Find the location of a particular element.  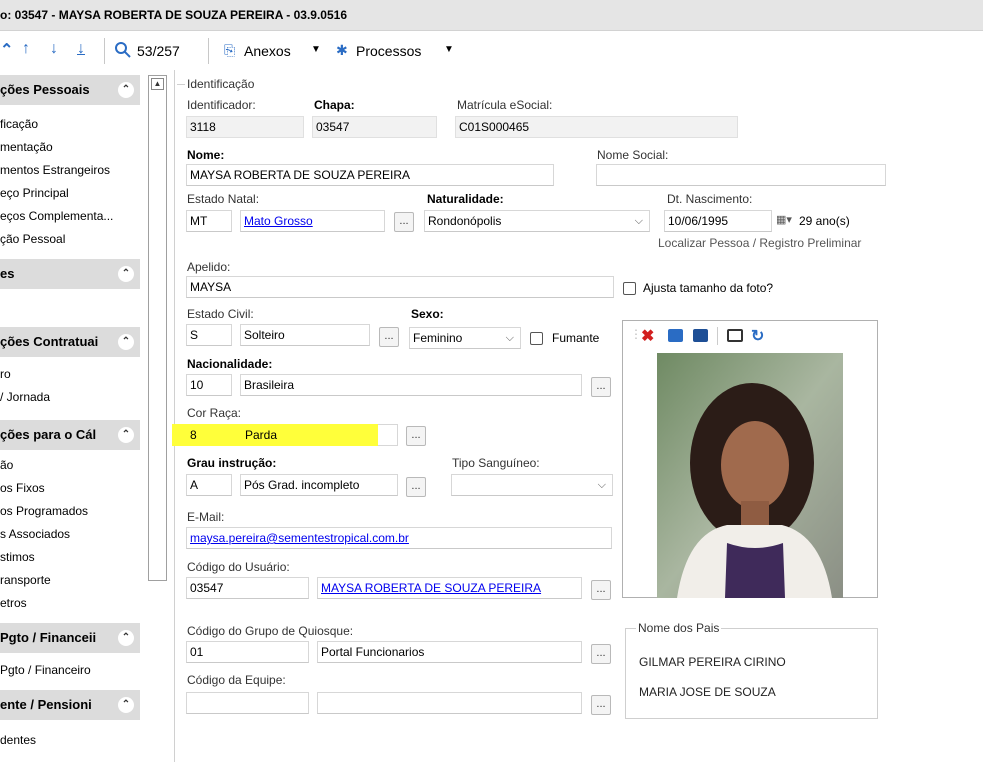

nacionalidade-code: 10 is located at coordinates (209, 385).